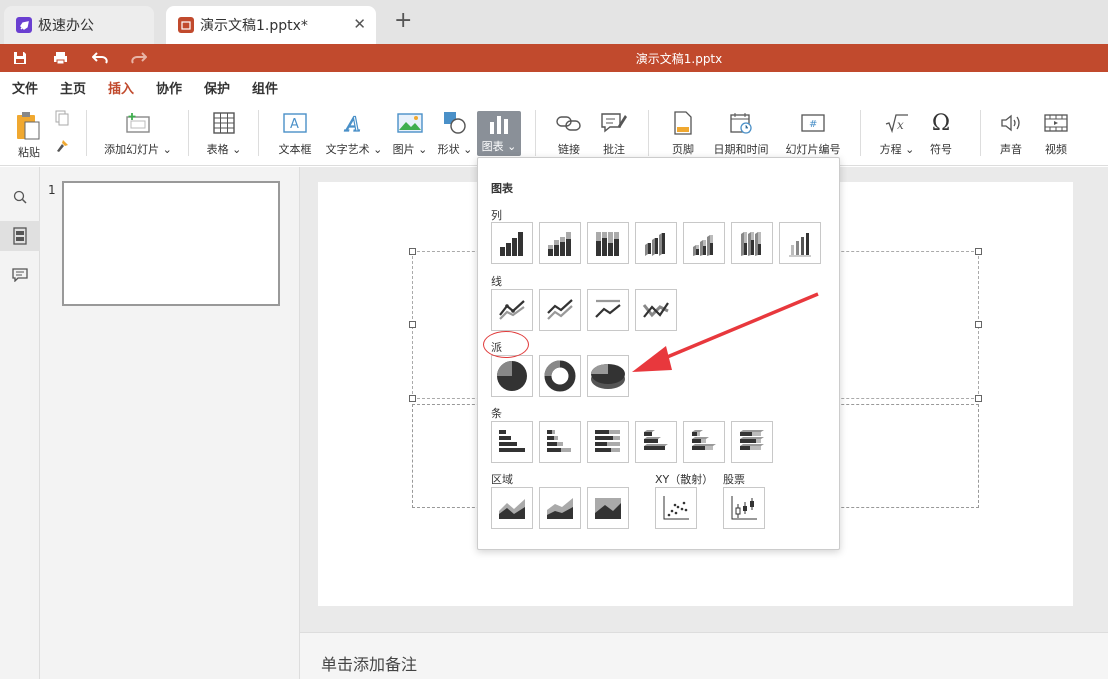 The width and height of the screenshot is (1108, 679). What do you see at coordinates (554, 22) in the screenshot?
I see `tab-bar: 极速办公 演示文稿1.pptx* ✕ +` at bounding box center [554, 22].